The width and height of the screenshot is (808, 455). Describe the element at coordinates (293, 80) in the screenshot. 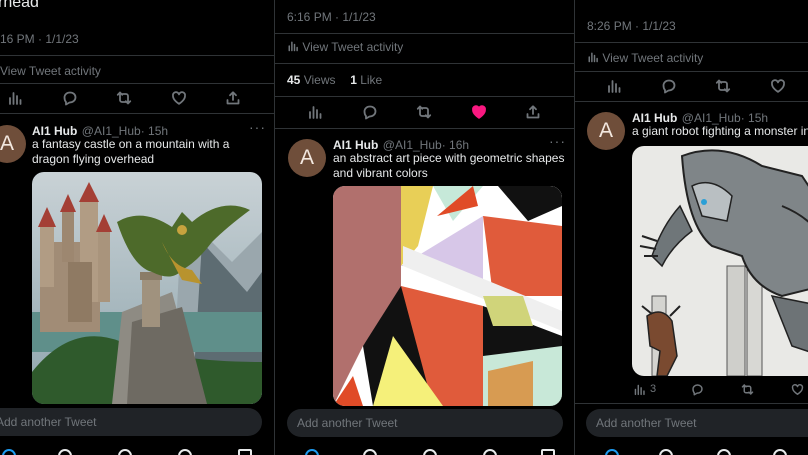

I see `views-count: 45` at that location.